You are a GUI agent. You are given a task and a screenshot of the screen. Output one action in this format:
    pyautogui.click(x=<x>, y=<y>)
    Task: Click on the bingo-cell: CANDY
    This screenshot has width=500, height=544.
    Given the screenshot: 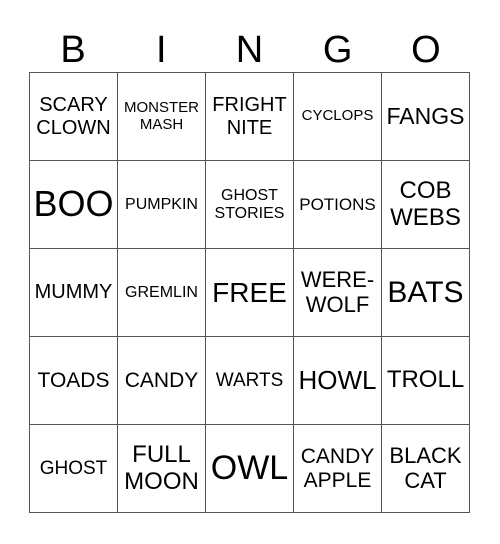 What is the action you would take?
    pyautogui.click(x=161, y=380)
    